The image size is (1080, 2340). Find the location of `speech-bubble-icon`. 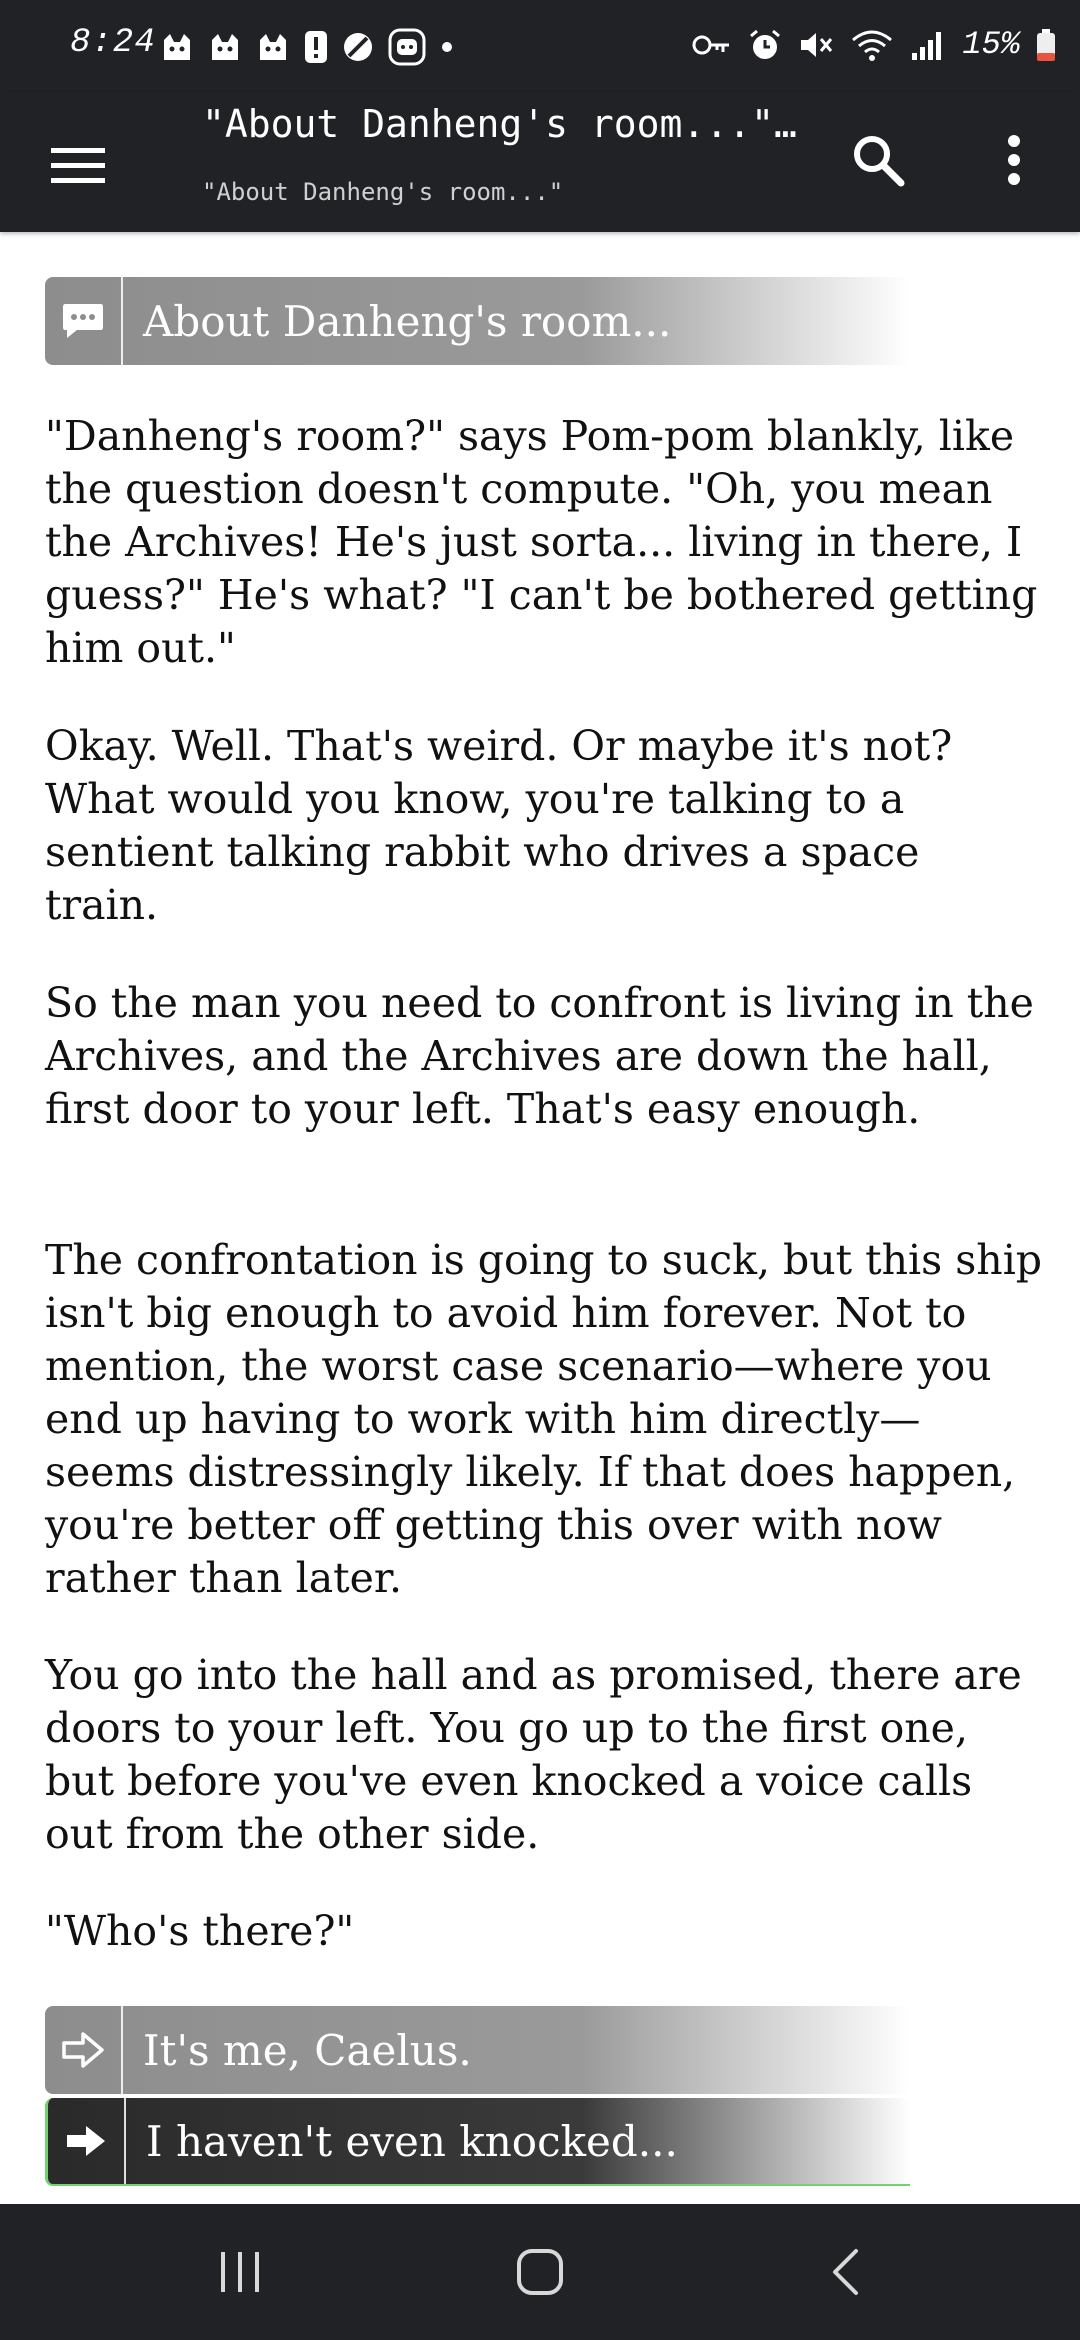

speech-bubble-icon is located at coordinates (83, 321).